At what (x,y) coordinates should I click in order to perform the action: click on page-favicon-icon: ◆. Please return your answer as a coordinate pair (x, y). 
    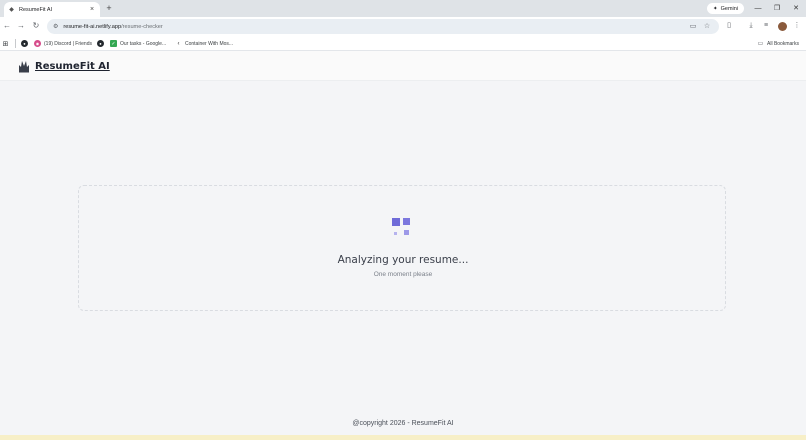
    Looking at the image, I should click on (11, 10).